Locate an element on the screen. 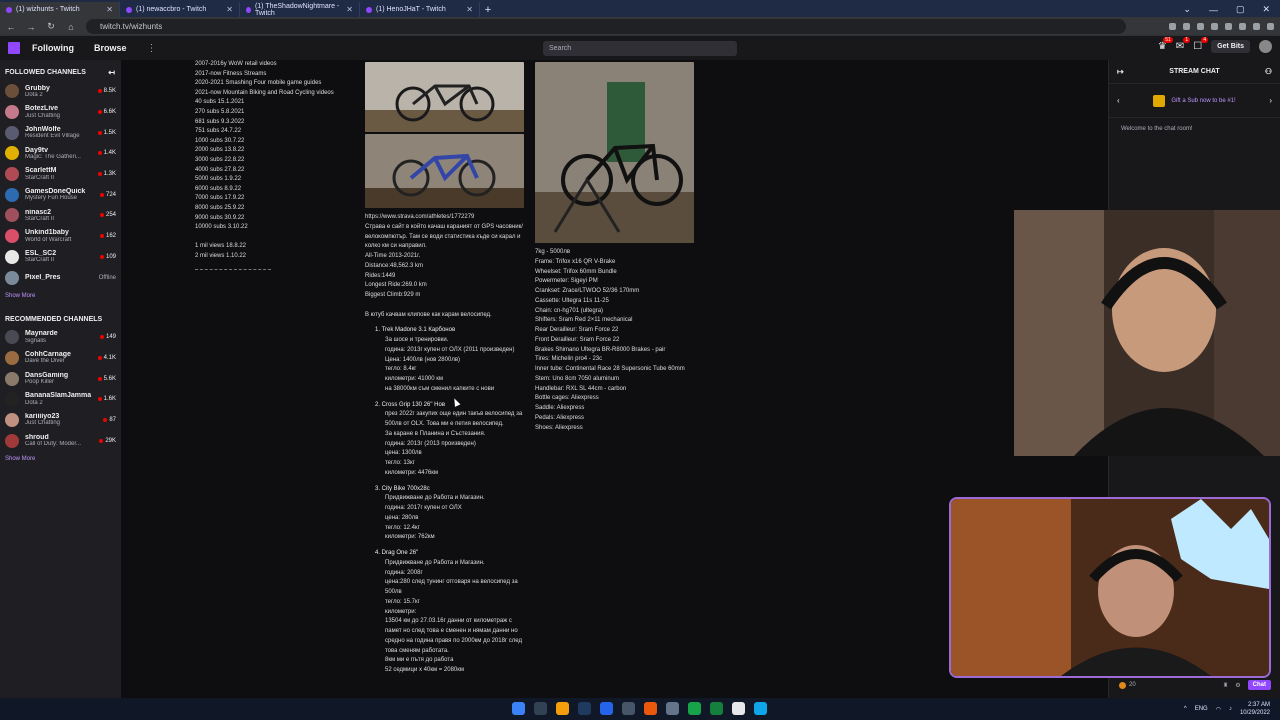  clock-time: 2:37 AM is located at coordinates (1258, 705).